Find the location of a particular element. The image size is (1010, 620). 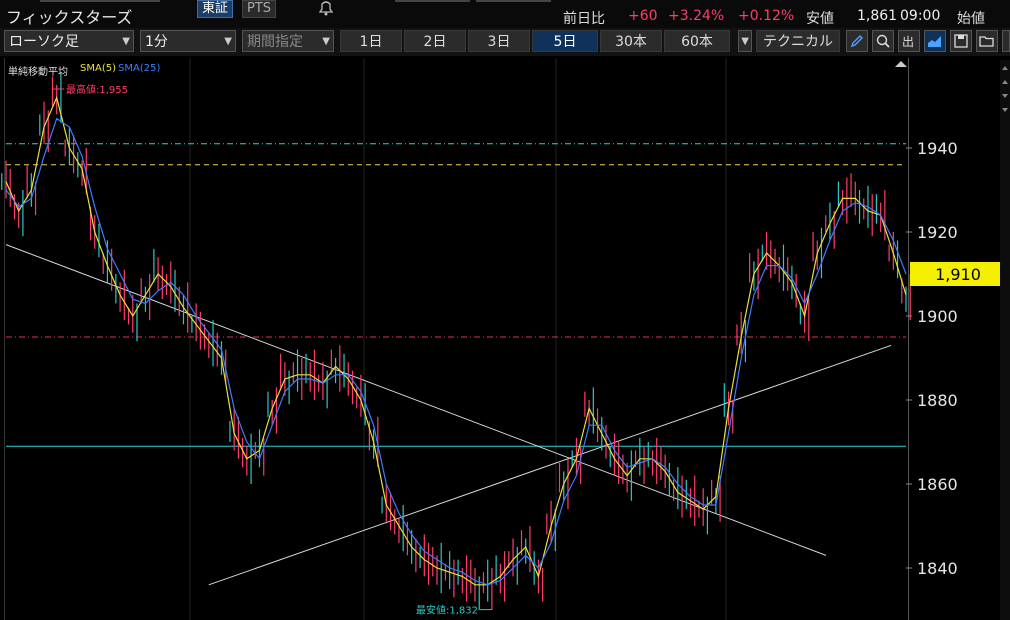

save-button is located at coordinates (961, 41).